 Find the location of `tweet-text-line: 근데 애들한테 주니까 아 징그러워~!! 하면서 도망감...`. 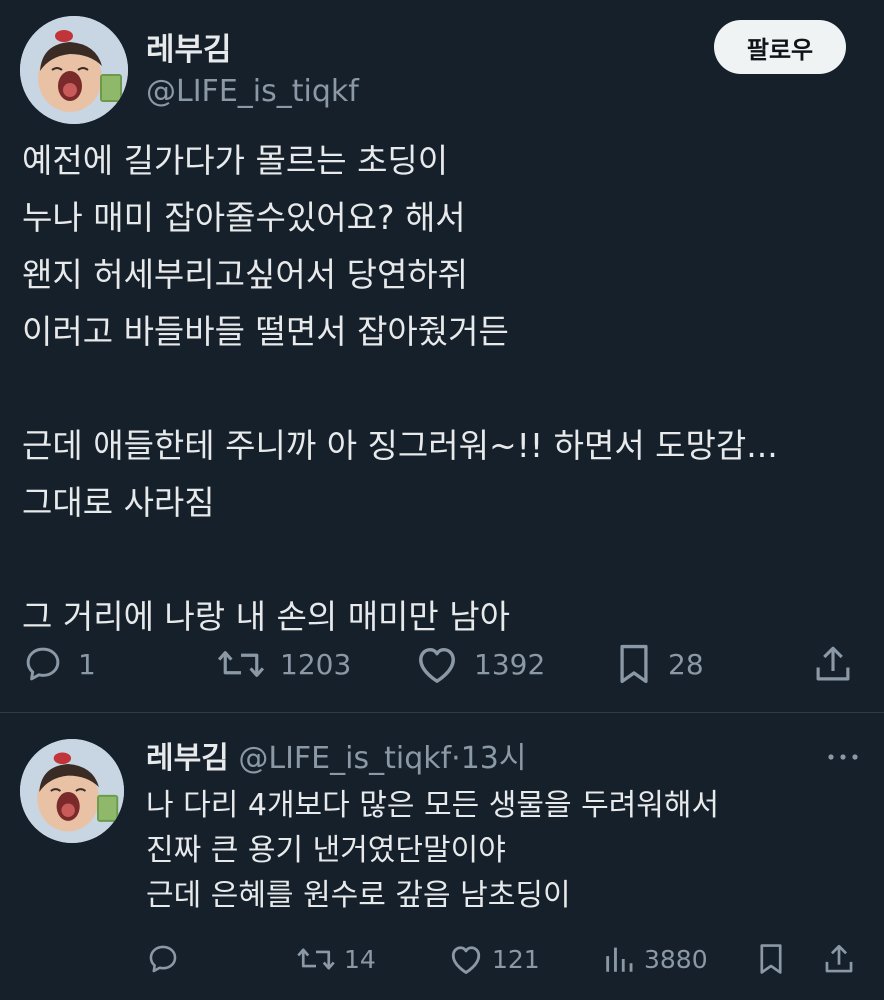

tweet-text-line: 근데 애들한테 주니까 아 징그러워~!! 하면서 도망감... is located at coordinates (400, 445).